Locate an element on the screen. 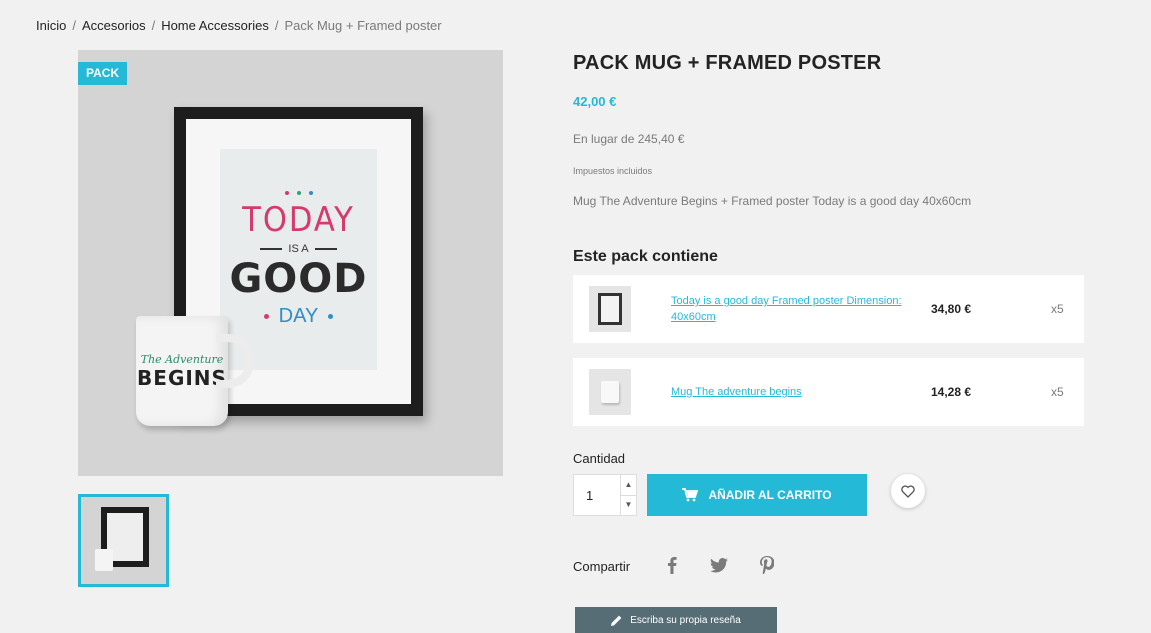  add-to-cart-button: AÑADIR AL CARRITO is located at coordinates (757, 495).